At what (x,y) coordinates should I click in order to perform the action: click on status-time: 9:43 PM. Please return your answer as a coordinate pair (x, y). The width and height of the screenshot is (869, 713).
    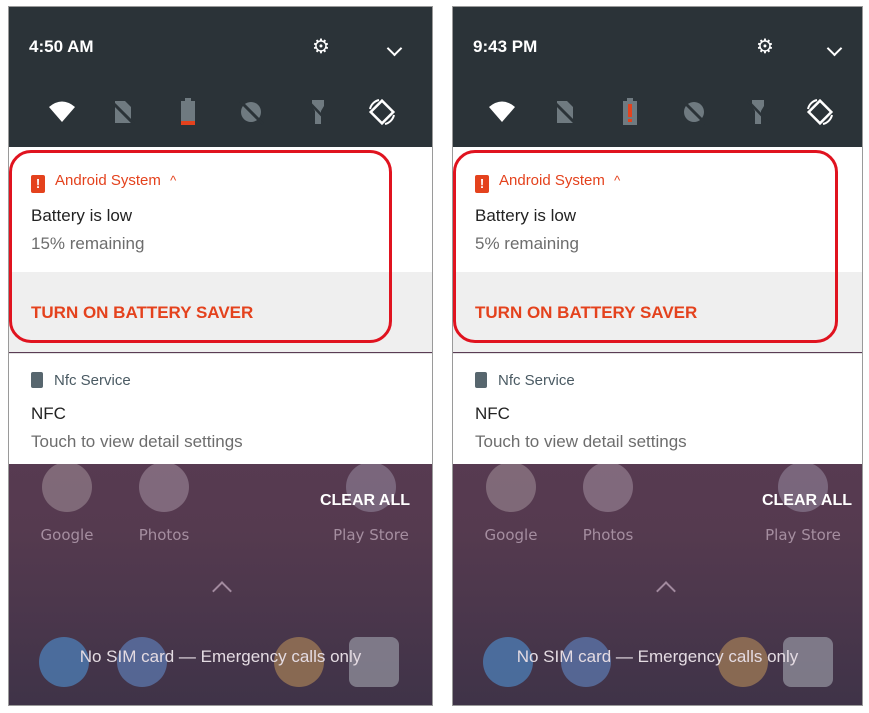
    Looking at the image, I should click on (505, 46).